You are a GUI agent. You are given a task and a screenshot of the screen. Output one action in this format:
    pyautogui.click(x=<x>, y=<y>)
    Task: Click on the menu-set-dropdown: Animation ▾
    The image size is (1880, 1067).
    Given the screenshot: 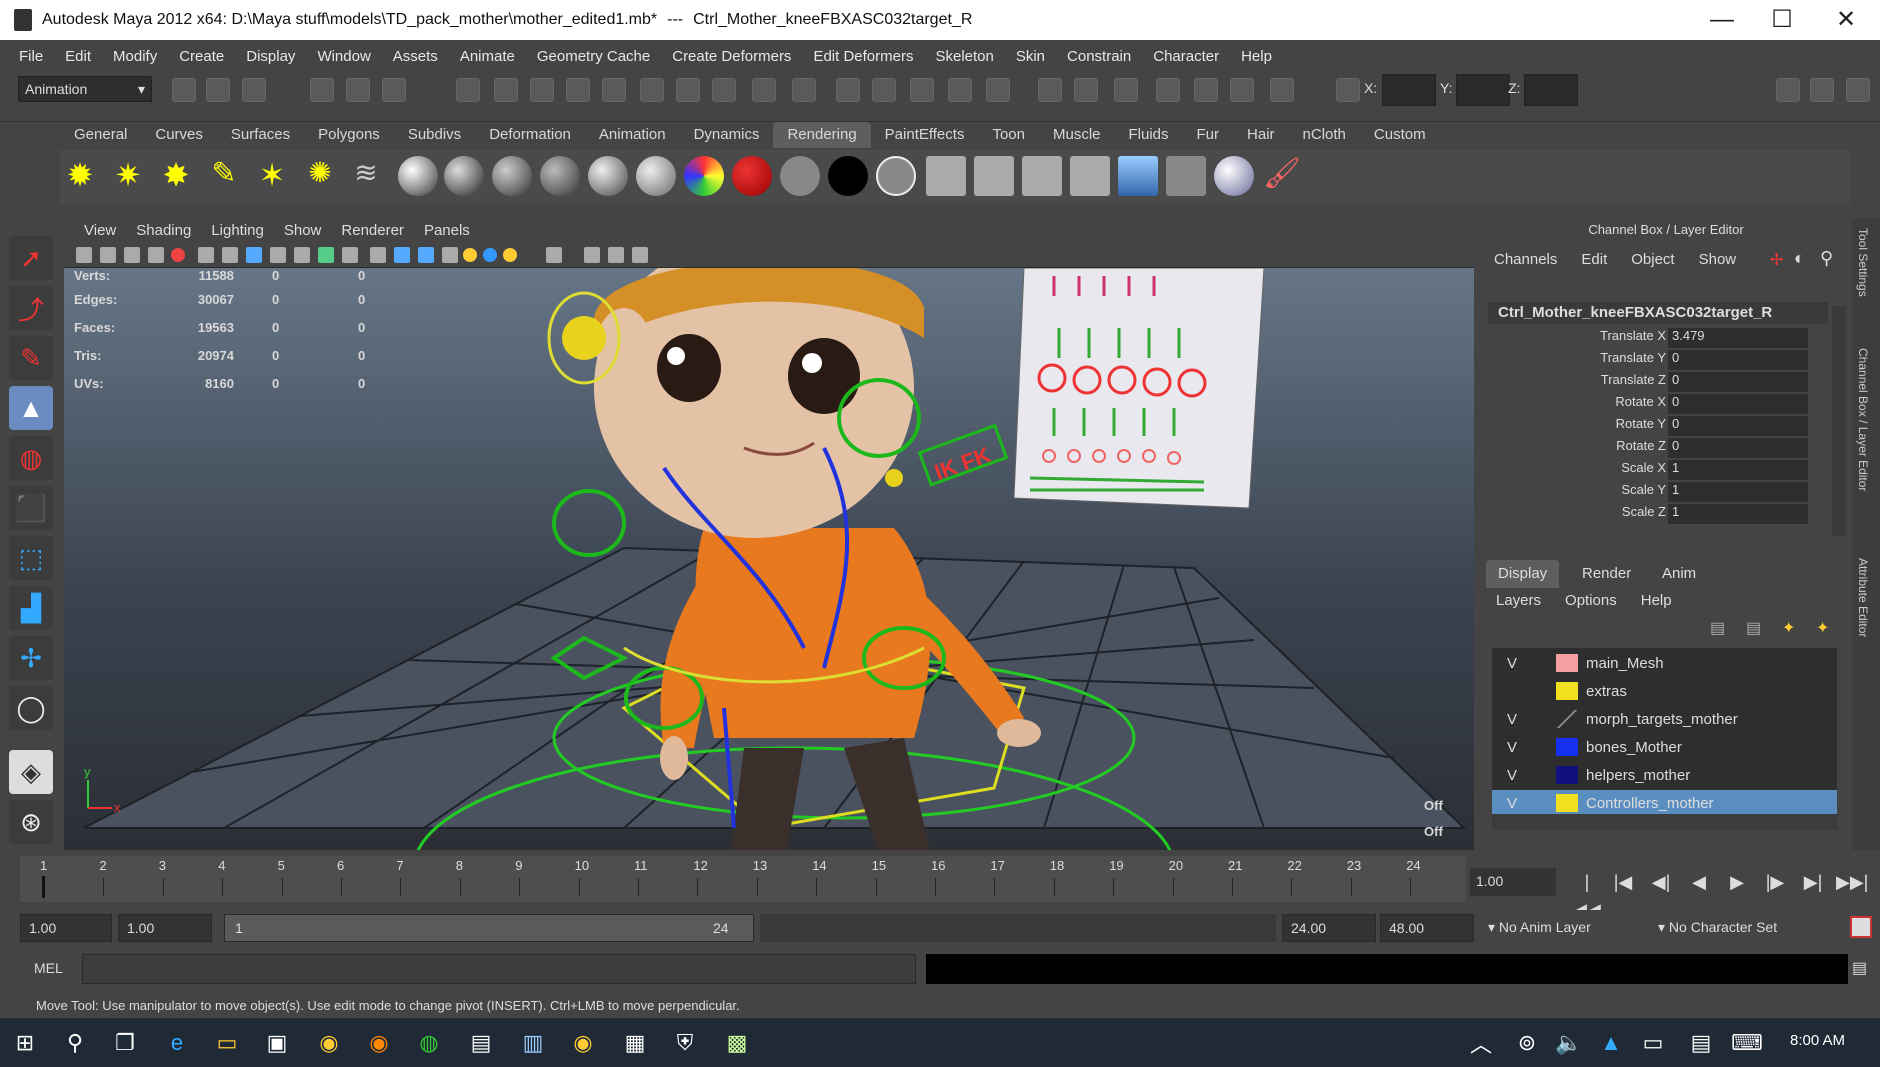 What is the action you would take?
    pyautogui.click(x=85, y=89)
    